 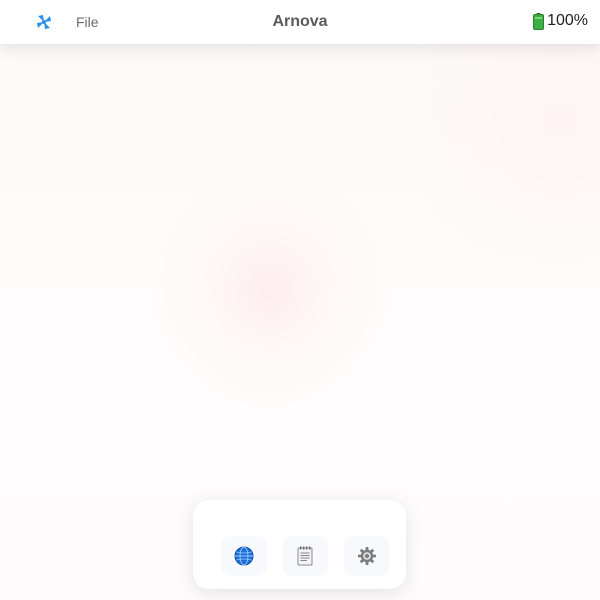 I want to click on app-dock, so click(x=299, y=544).